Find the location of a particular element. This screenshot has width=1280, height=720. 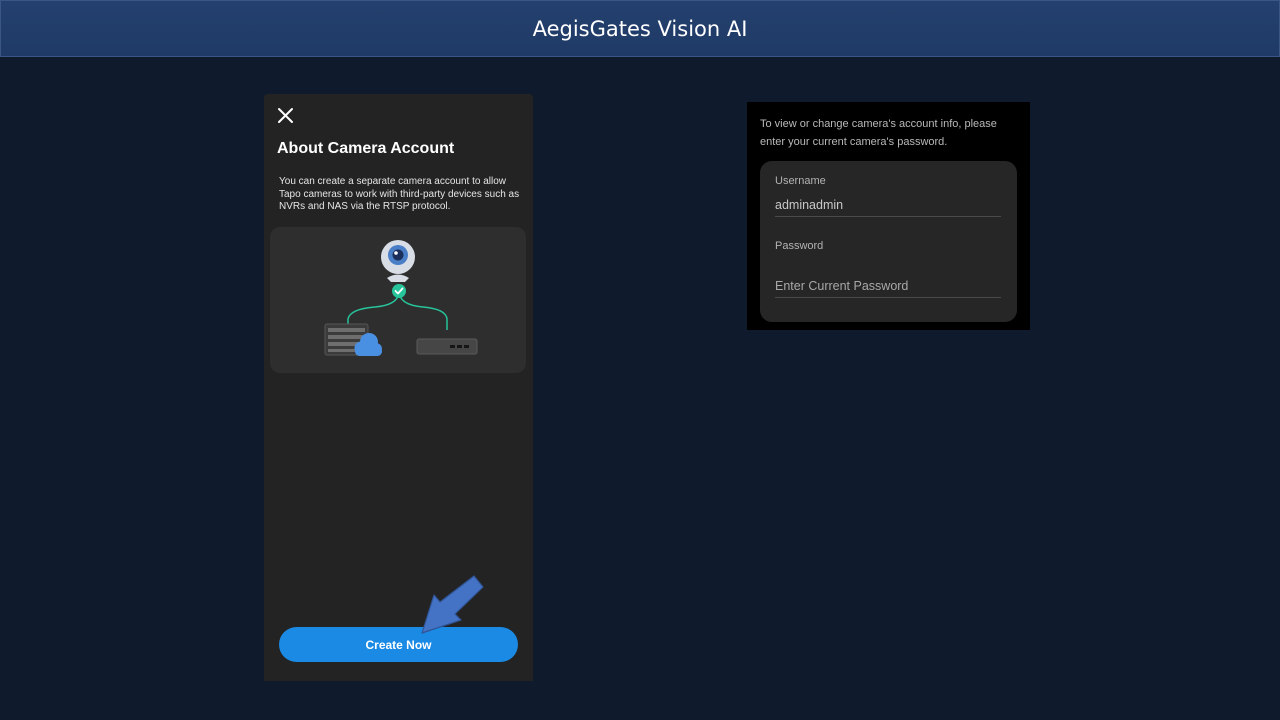

camera-icon is located at coordinates (398, 261).